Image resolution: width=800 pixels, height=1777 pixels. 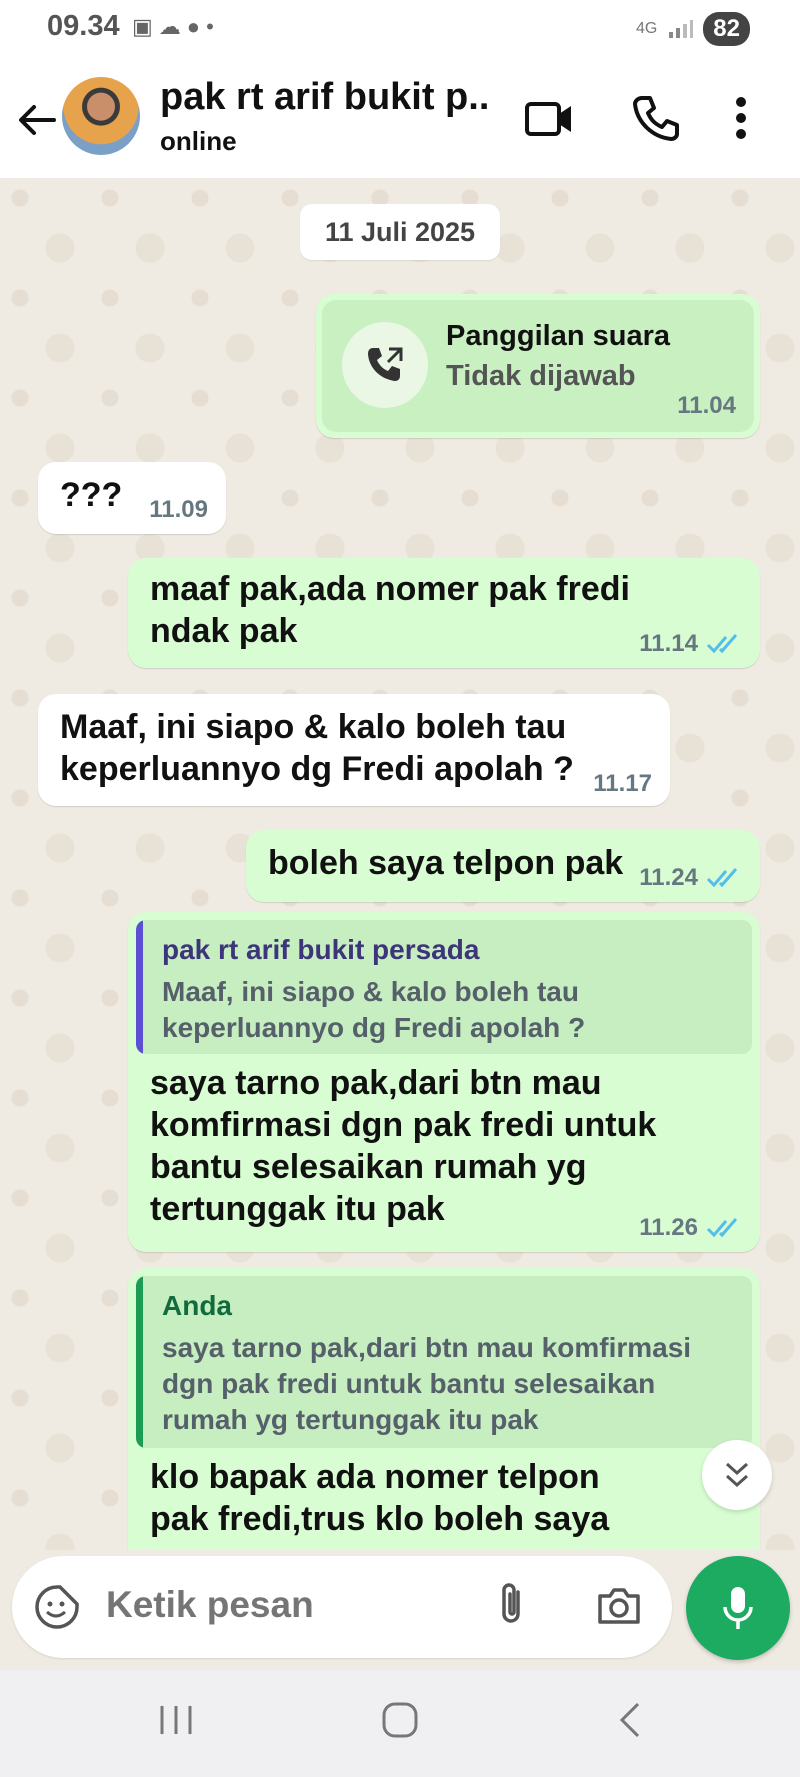 I want to click on battery-badge: 82, so click(x=726, y=29).